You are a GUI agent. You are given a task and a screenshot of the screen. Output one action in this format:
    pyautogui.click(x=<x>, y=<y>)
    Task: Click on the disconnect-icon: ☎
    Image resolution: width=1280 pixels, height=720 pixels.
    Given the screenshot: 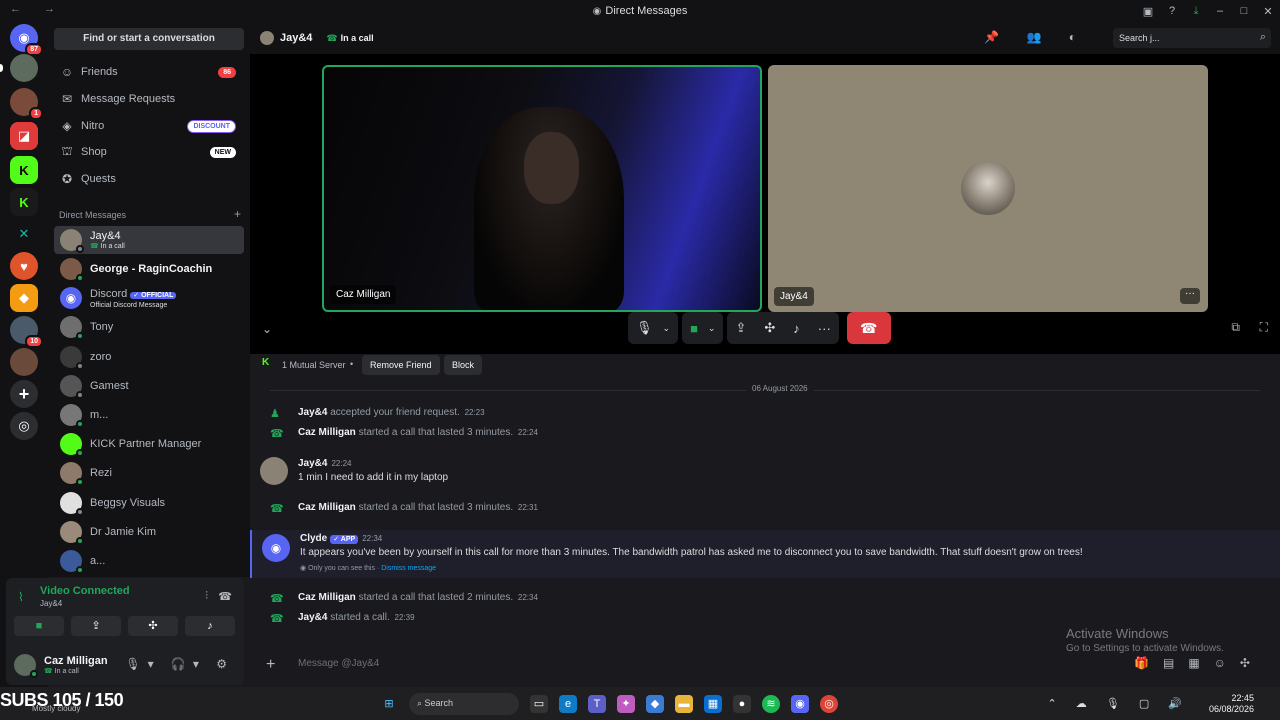 What is the action you would take?
    pyautogui.click(x=225, y=596)
    